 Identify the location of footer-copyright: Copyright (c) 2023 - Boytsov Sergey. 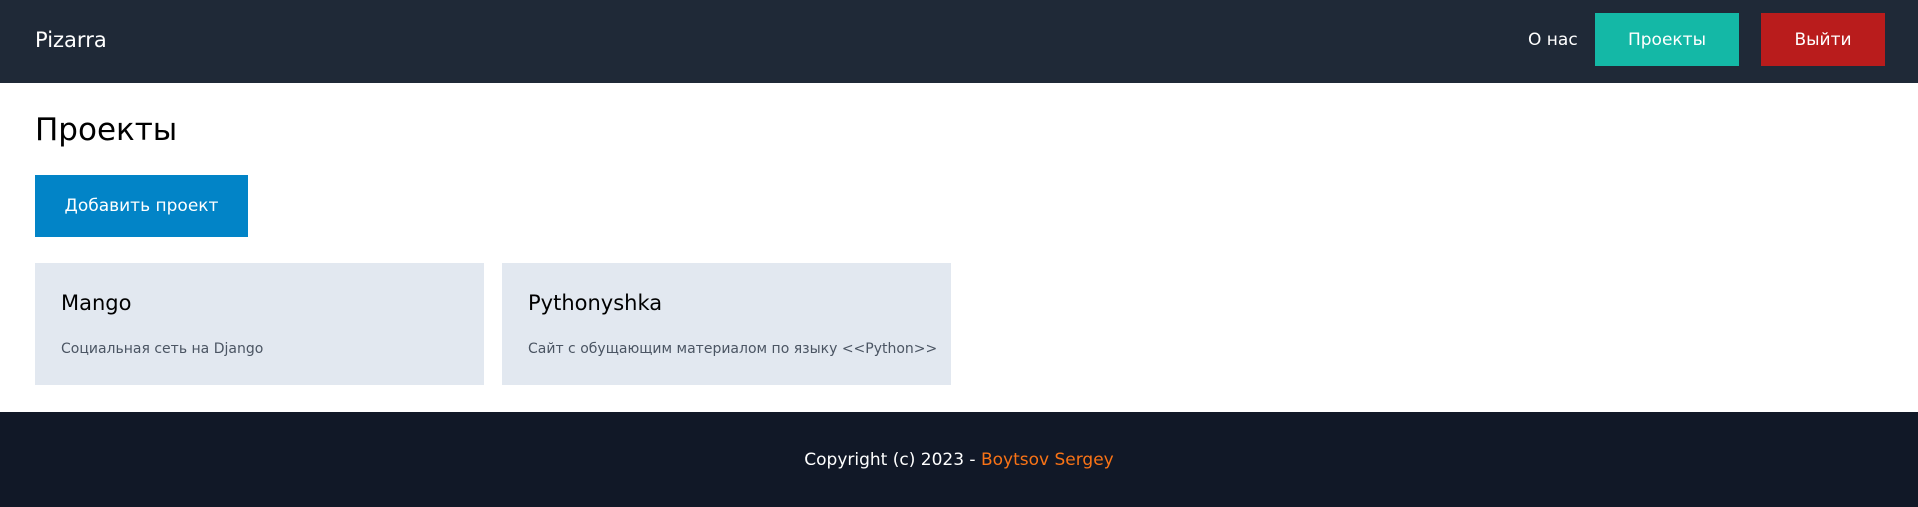
(959, 460).